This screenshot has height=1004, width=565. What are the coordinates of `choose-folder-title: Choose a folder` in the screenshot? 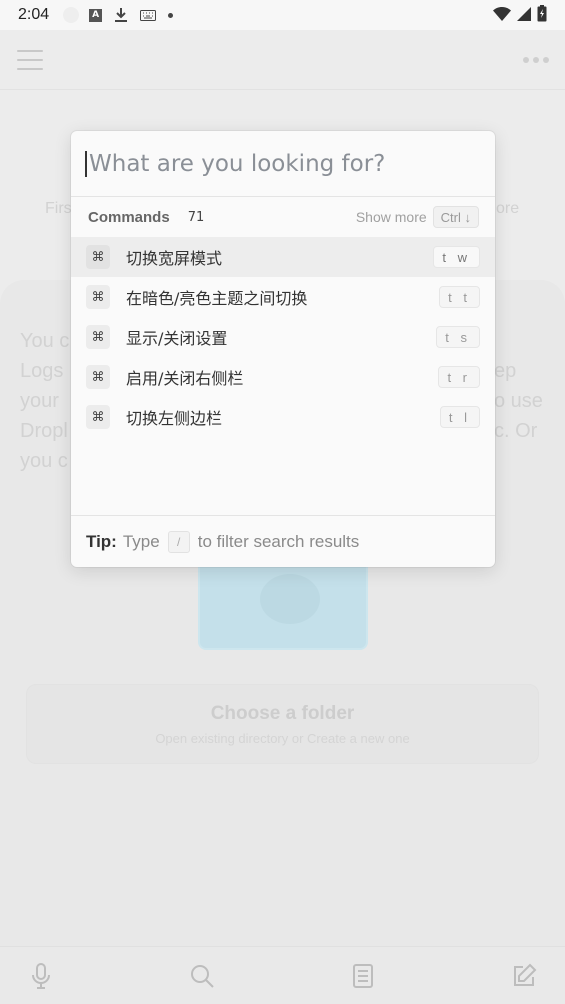 It's located at (282, 713).